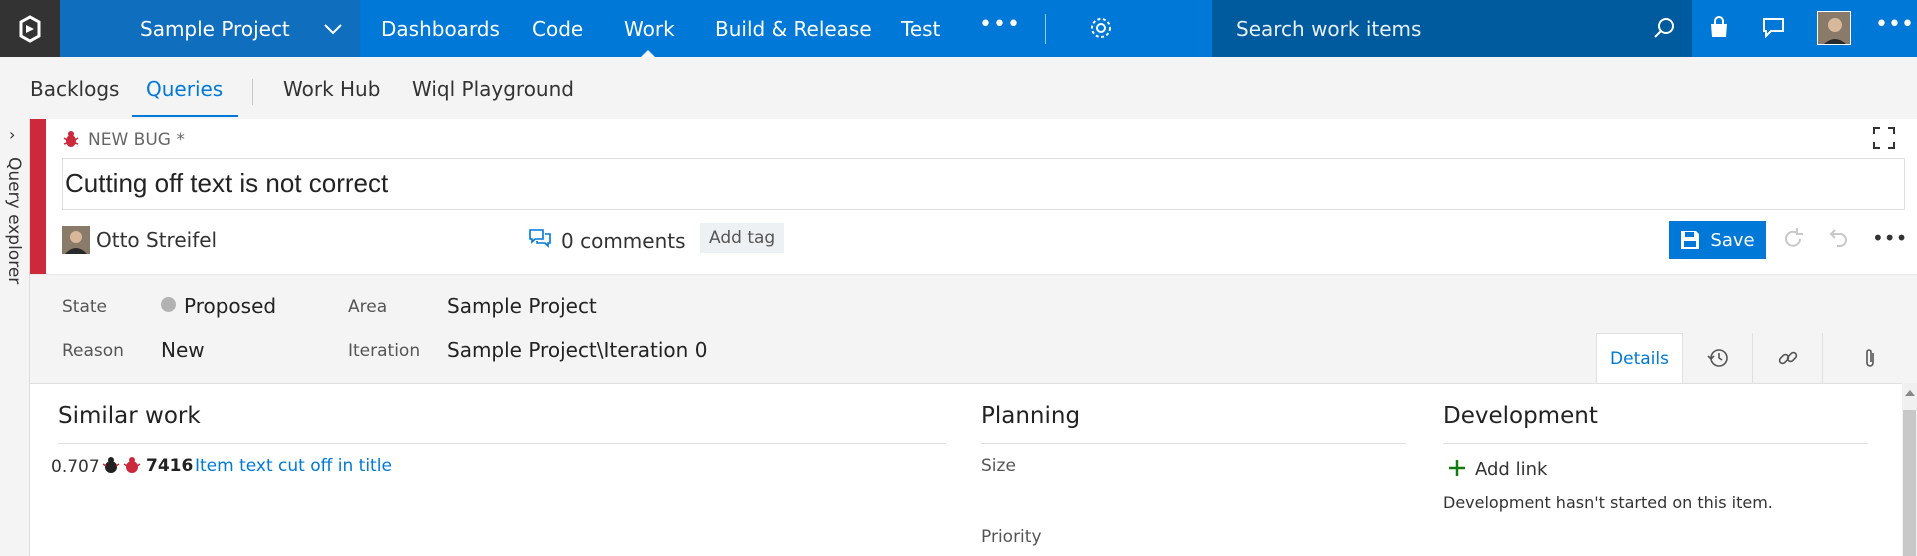  Describe the element at coordinates (74, 89) in the screenshot. I see `tab-backlogs: Backlogs` at that location.